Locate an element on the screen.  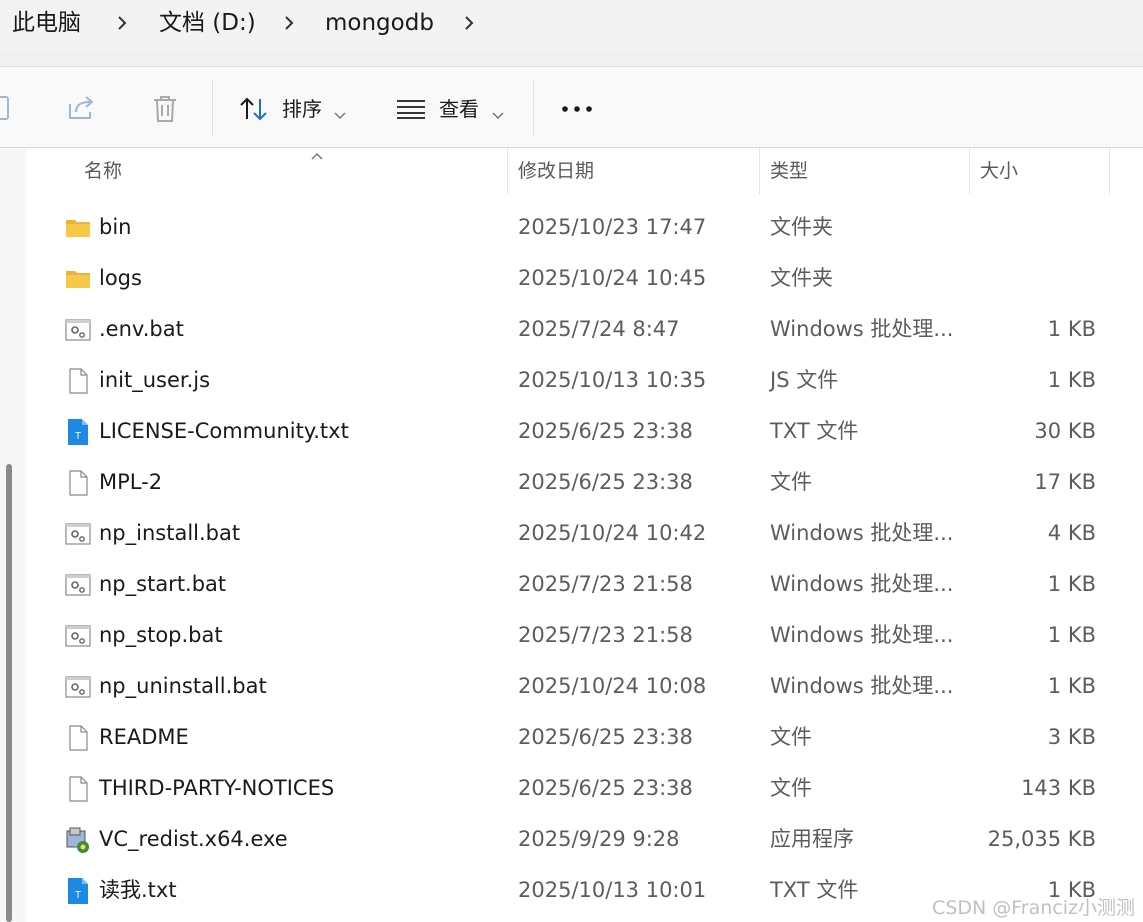
installer-icon is located at coordinates (78, 840).